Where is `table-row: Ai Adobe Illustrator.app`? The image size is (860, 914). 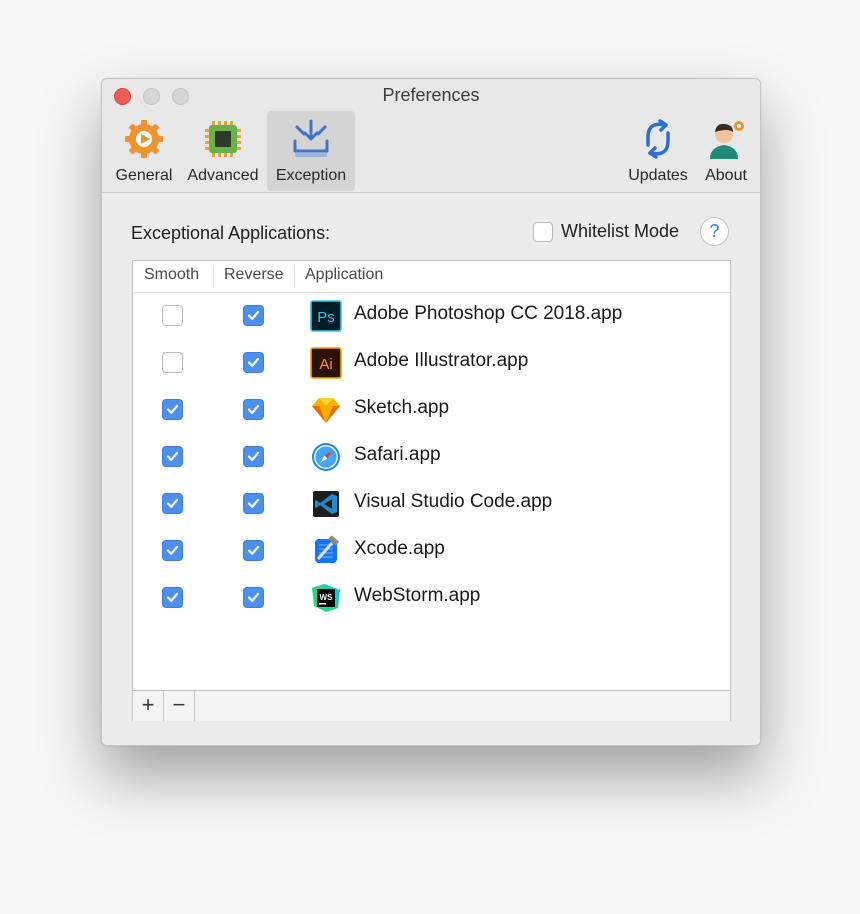
table-row: Ai Adobe Illustrator.app is located at coordinates (431, 363).